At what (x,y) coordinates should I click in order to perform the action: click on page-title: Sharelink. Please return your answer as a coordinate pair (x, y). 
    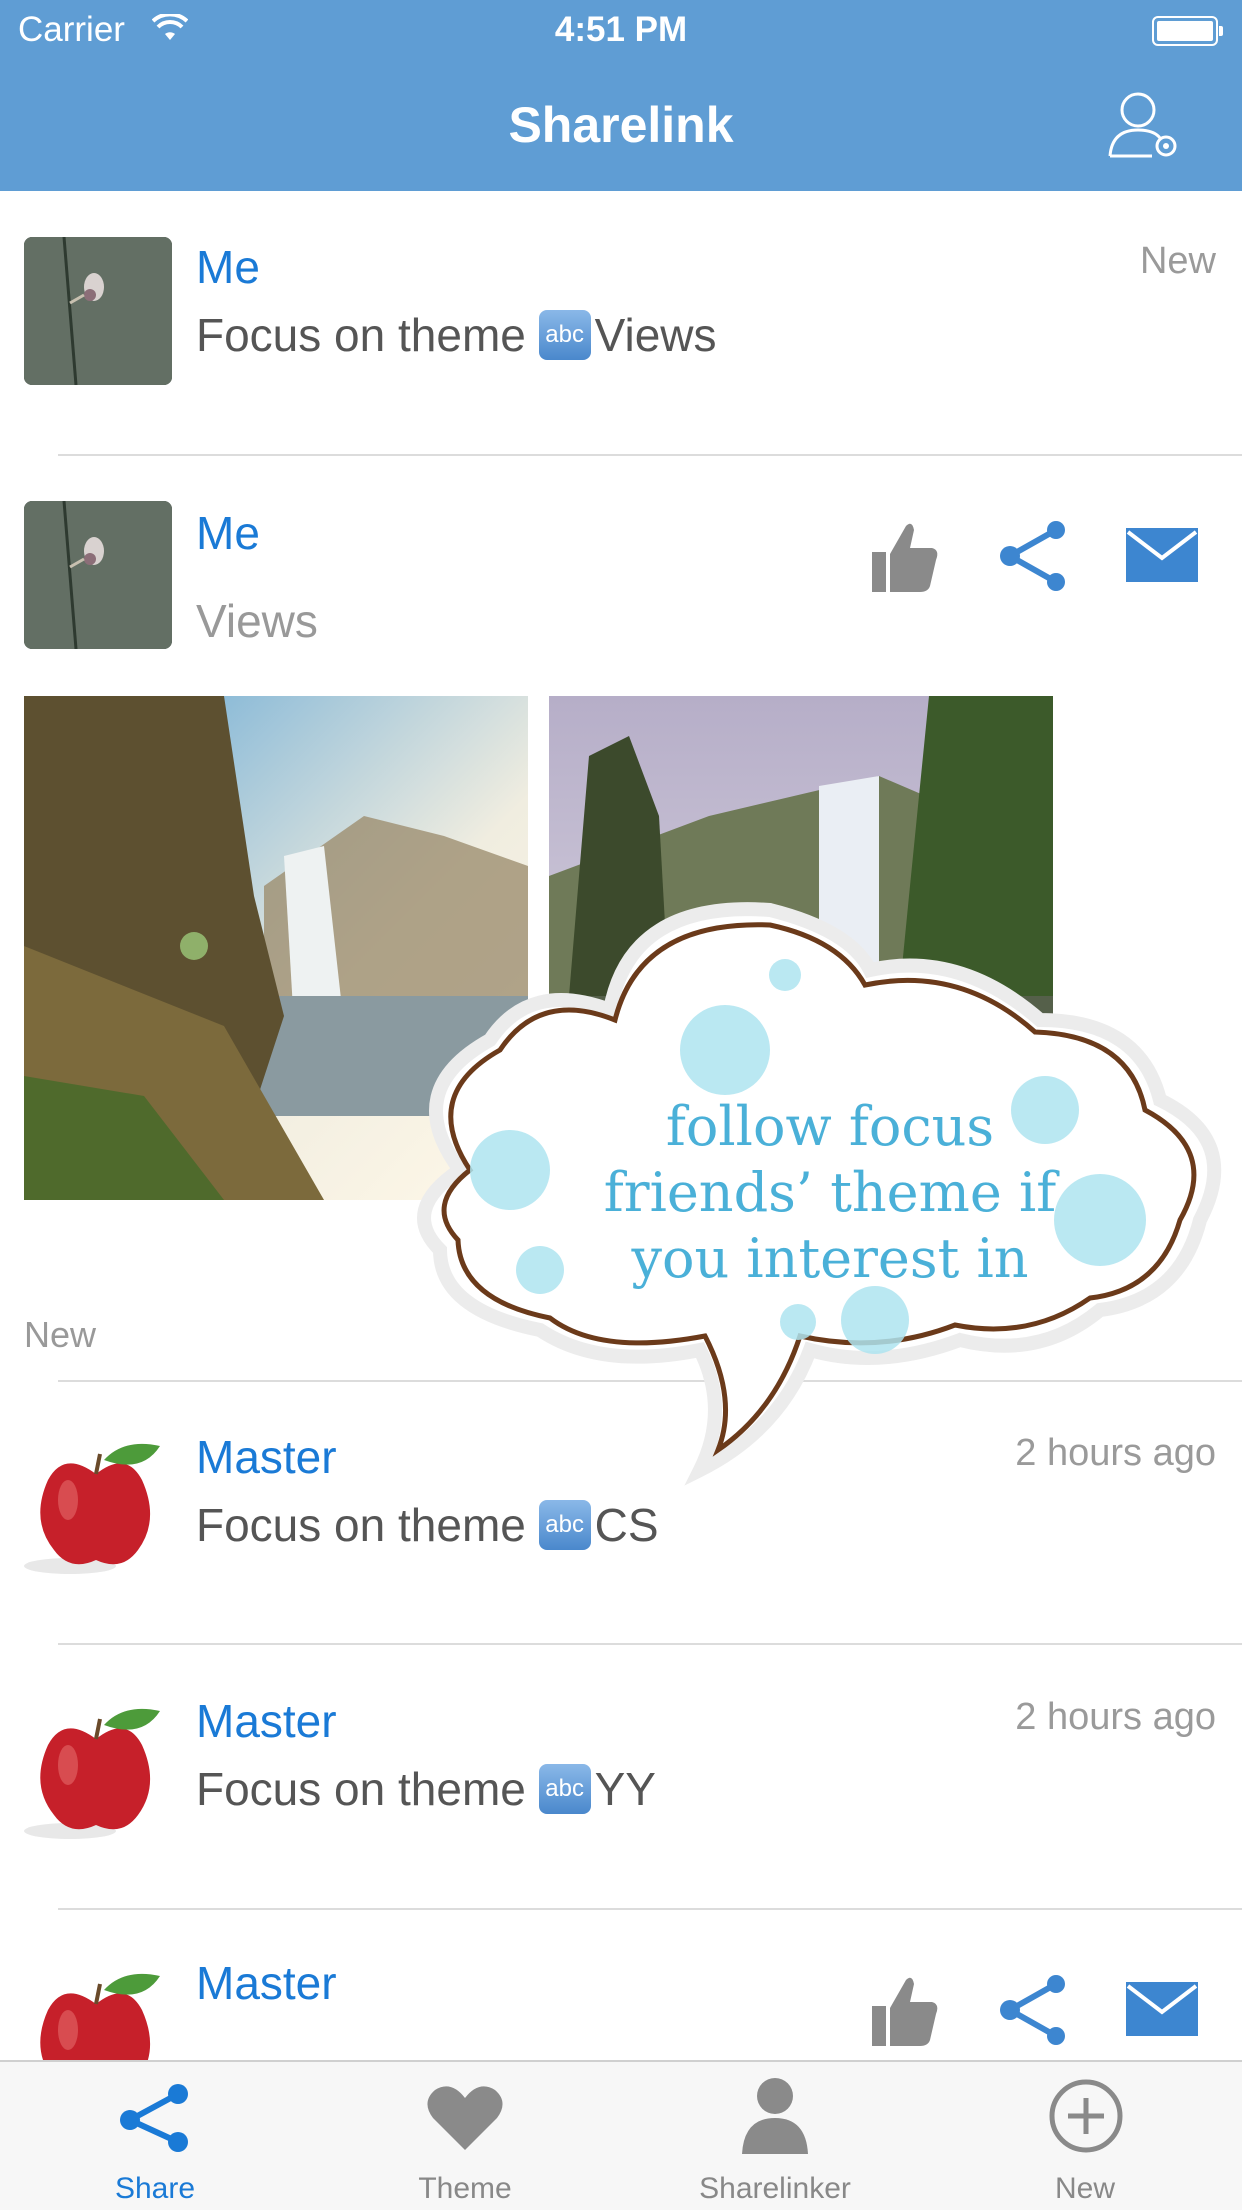
    Looking at the image, I should click on (621, 125).